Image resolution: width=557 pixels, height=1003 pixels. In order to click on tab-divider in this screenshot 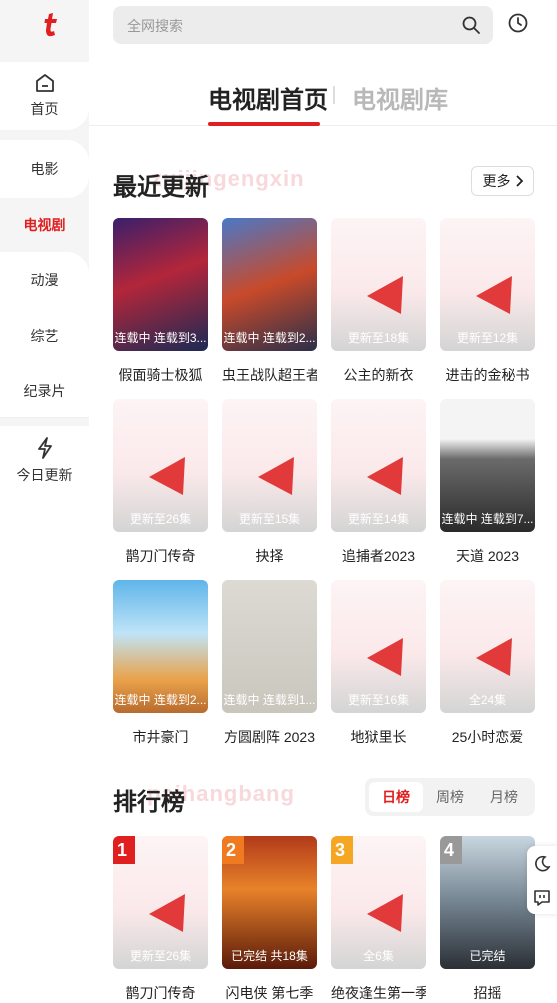, I will do `click(334, 95)`.